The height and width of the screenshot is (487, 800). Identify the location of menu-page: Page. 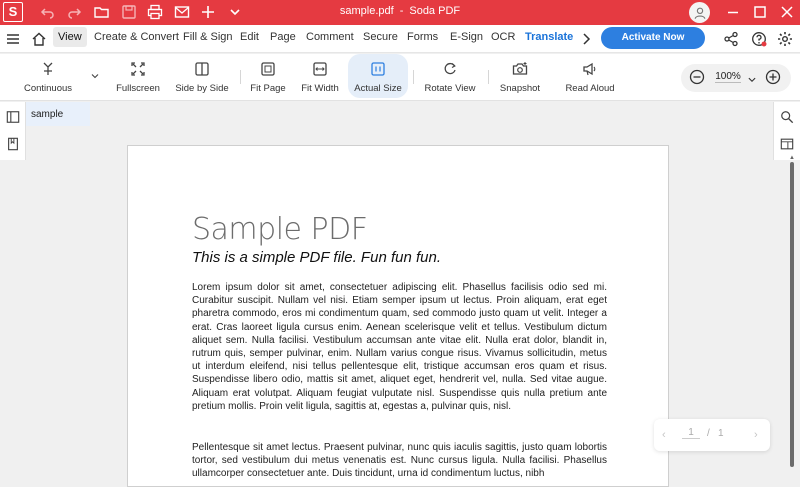
(283, 37).